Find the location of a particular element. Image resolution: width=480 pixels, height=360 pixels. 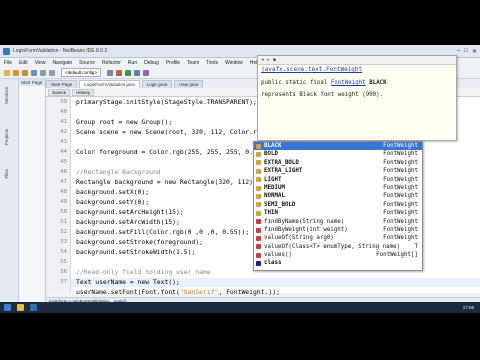

completion-item: MEDIUM FontWeight is located at coordinates (338, 188).